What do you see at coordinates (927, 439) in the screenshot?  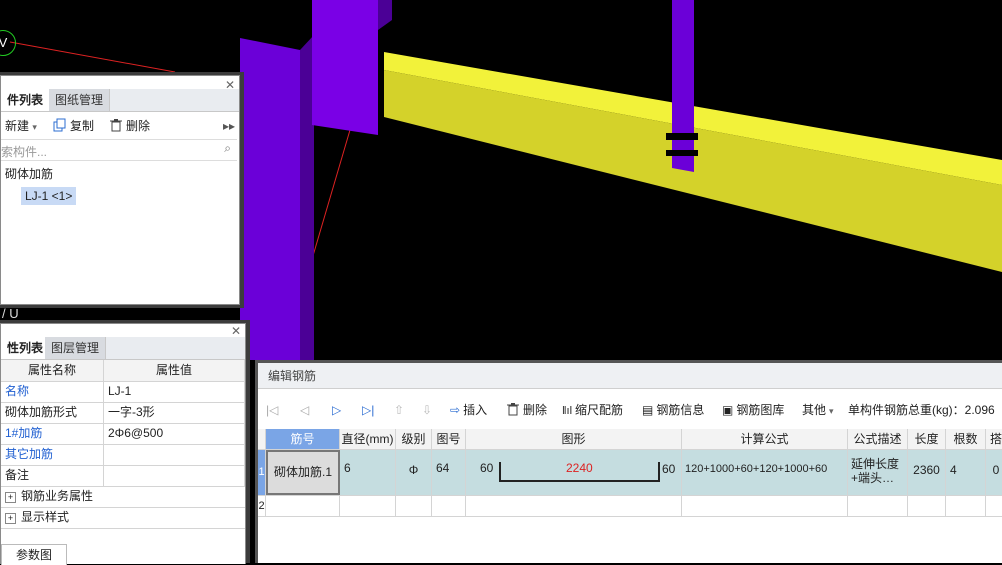 I see `col-length: 长度` at bounding box center [927, 439].